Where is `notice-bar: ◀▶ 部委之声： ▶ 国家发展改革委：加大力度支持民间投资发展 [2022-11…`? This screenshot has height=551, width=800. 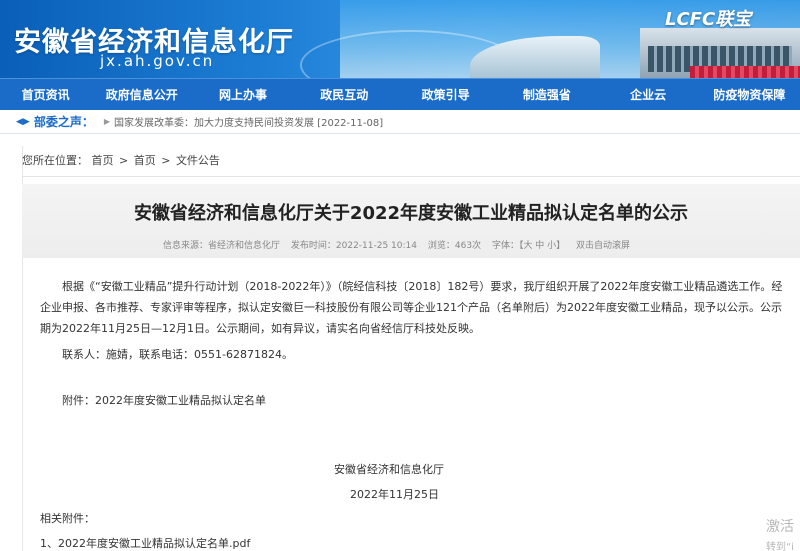 notice-bar: ◀▶ 部委之声： ▶ 国家发展改革委：加大力度支持民间投资发展 [2022-11… is located at coordinates (400, 122).